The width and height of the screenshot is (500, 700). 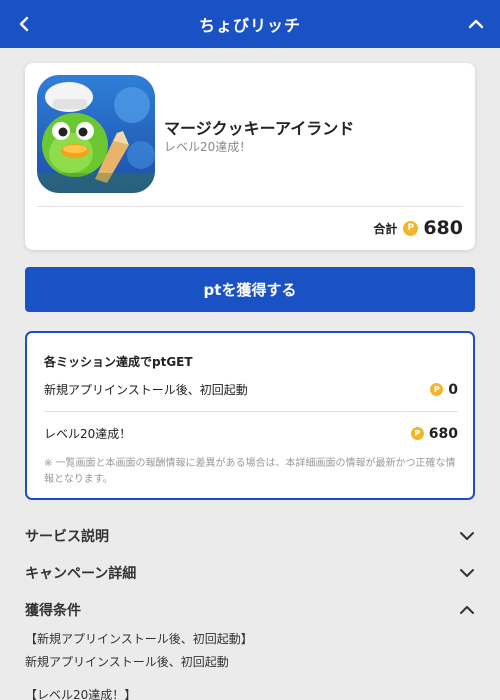 I want to click on mission-divider, so click(x=251, y=411).